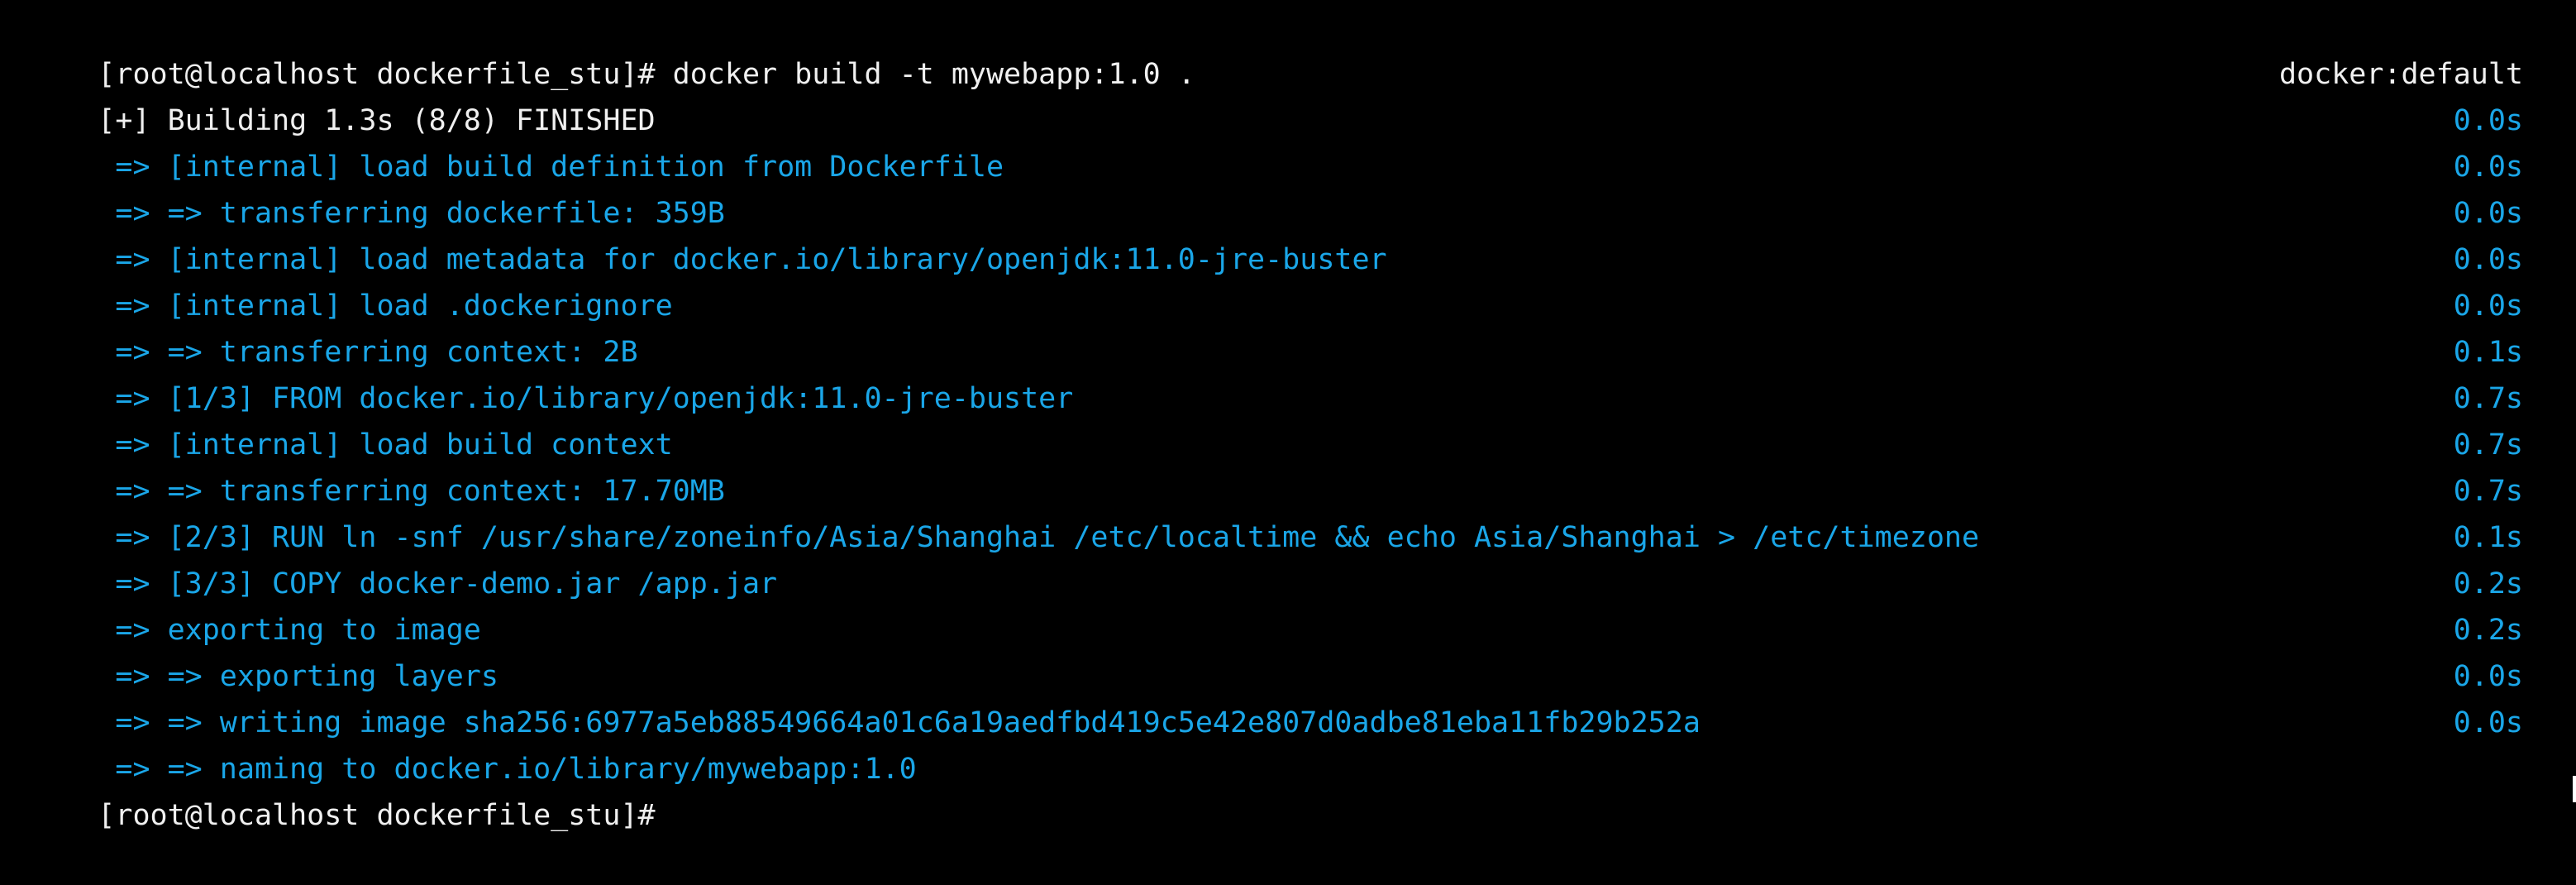 This screenshot has width=2576, height=885. What do you see at coordinates (1275, 187) in the screenshot?
I see `build-step: => => transferring dockerfile: 359B 0.0s` at bounding box center [1275, 187].